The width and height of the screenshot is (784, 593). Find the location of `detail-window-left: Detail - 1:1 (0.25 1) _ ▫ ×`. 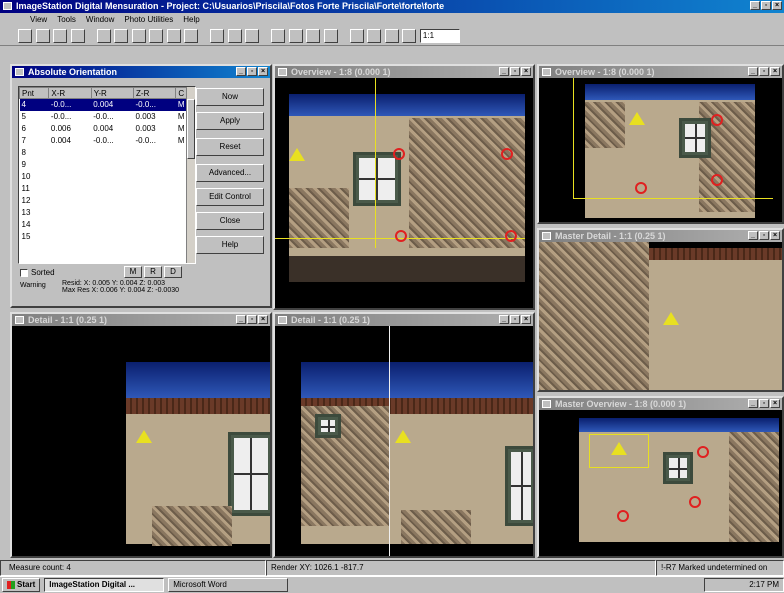

detail-window-left: Detail - 1:1 (0.25 1) _ ▫ × is located at coordinates (141, 435).